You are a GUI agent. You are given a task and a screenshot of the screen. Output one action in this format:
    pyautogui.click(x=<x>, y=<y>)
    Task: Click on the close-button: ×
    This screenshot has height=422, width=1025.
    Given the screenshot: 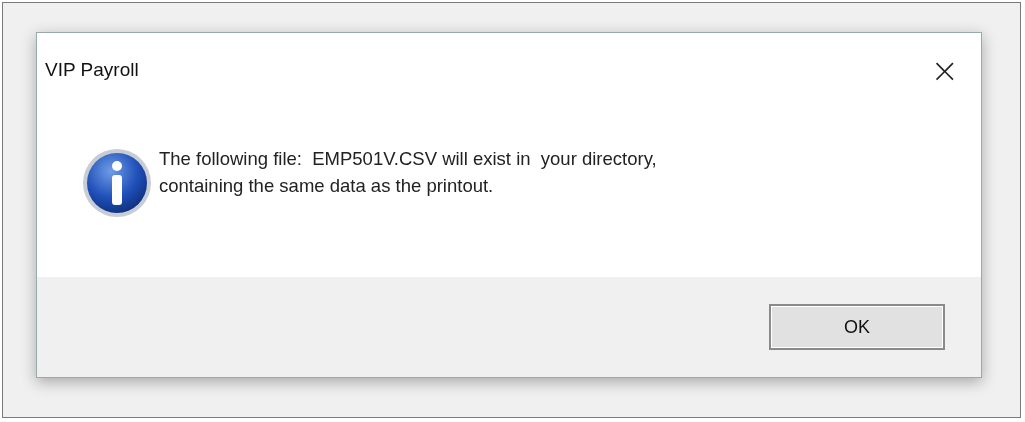 What is the action you would take?
    pyautogui.click(x=944, y=70)
    